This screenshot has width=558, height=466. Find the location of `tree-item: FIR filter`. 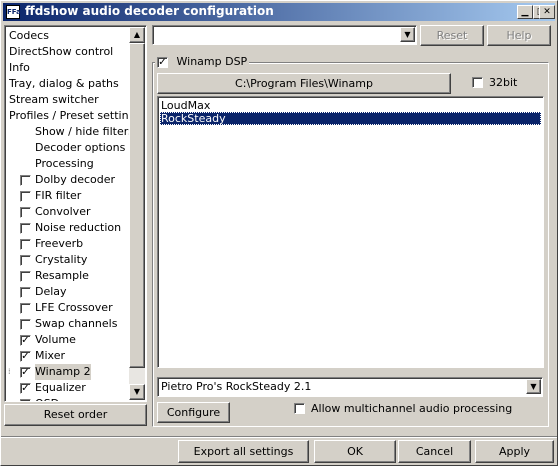

tree-item: FIR filter is located at coordinates (69, 196).